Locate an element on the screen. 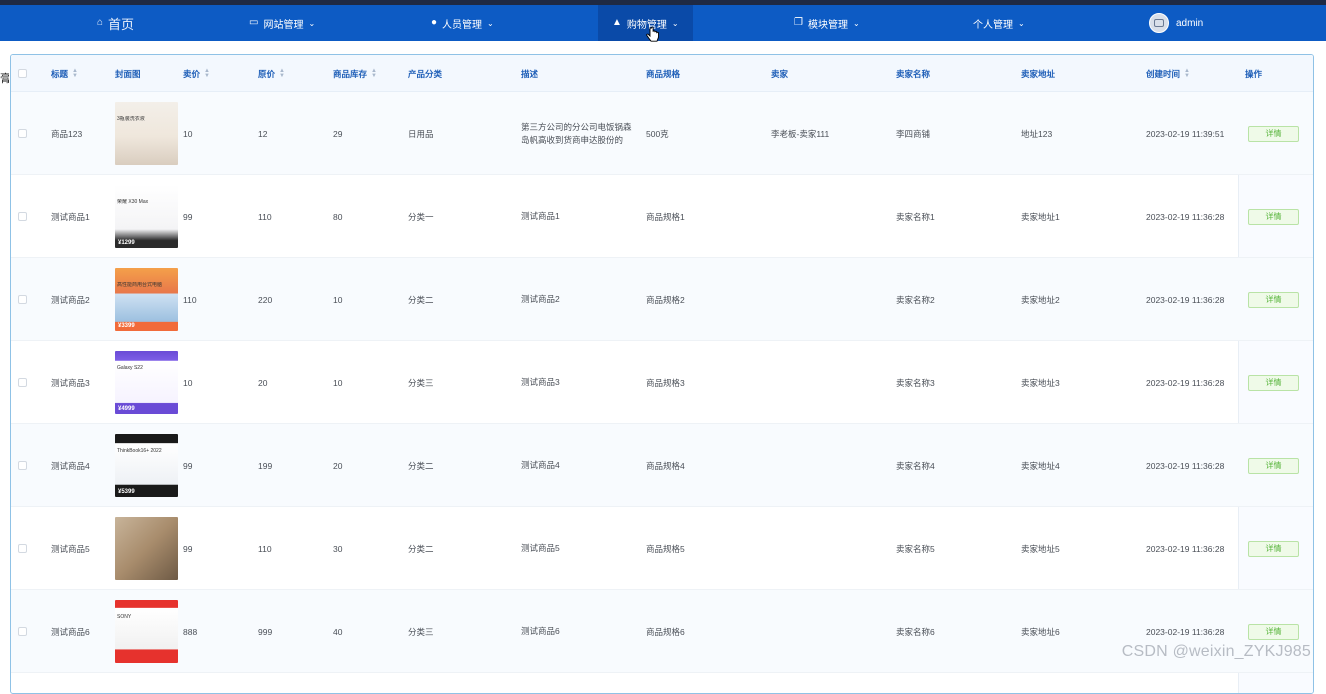 The height and width of the screenshot is (694, 1326). product-thumbnail: 高性能商用台式电脑 ¥3399 is located at coordinates (146, 299).